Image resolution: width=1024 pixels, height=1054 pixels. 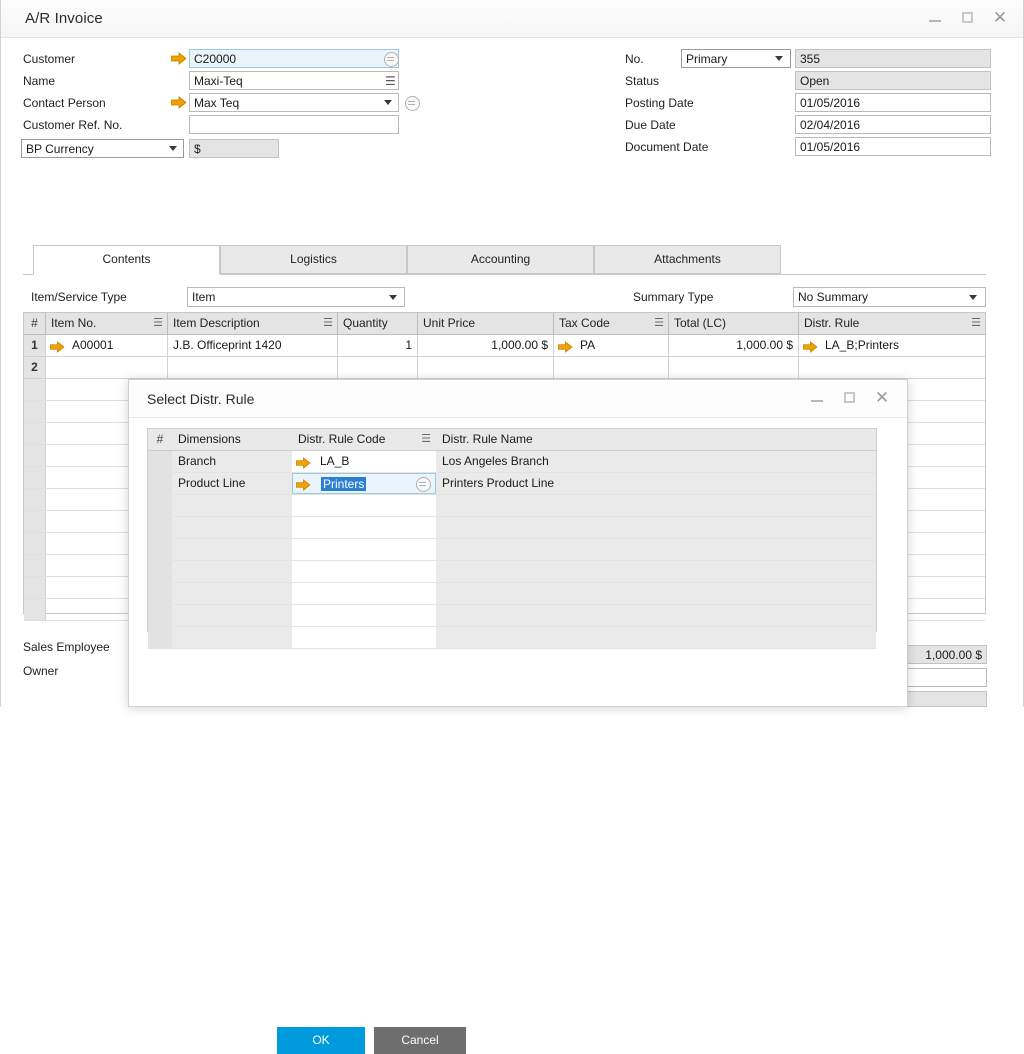 What do you see at coordinates (107, 323) in the screenshot?
I see `grid-col-item-no: Item No. ☰` at bounding box center [107, 323].